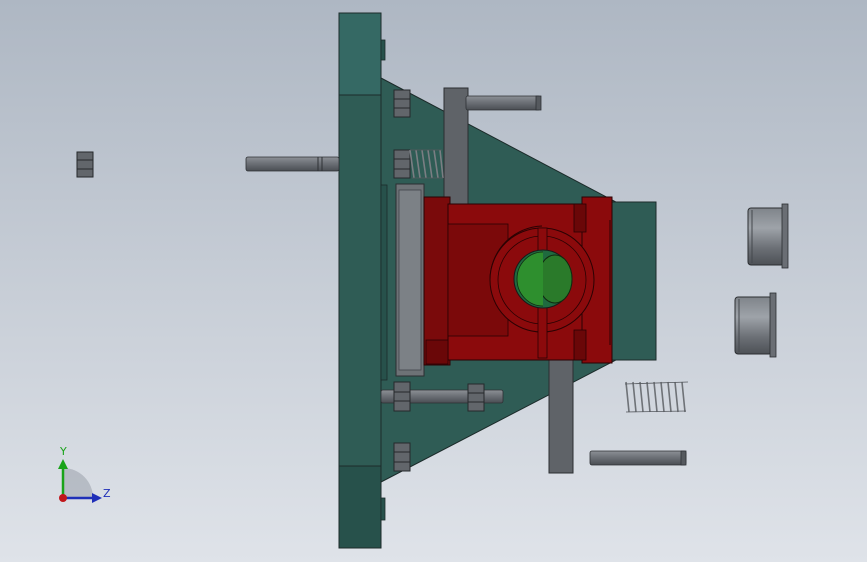 This screenshot has width=867, height=562. What do you see at coordinates (634, 281) in the screenshot?
I see `end-block` at bounding box center [634, 281].